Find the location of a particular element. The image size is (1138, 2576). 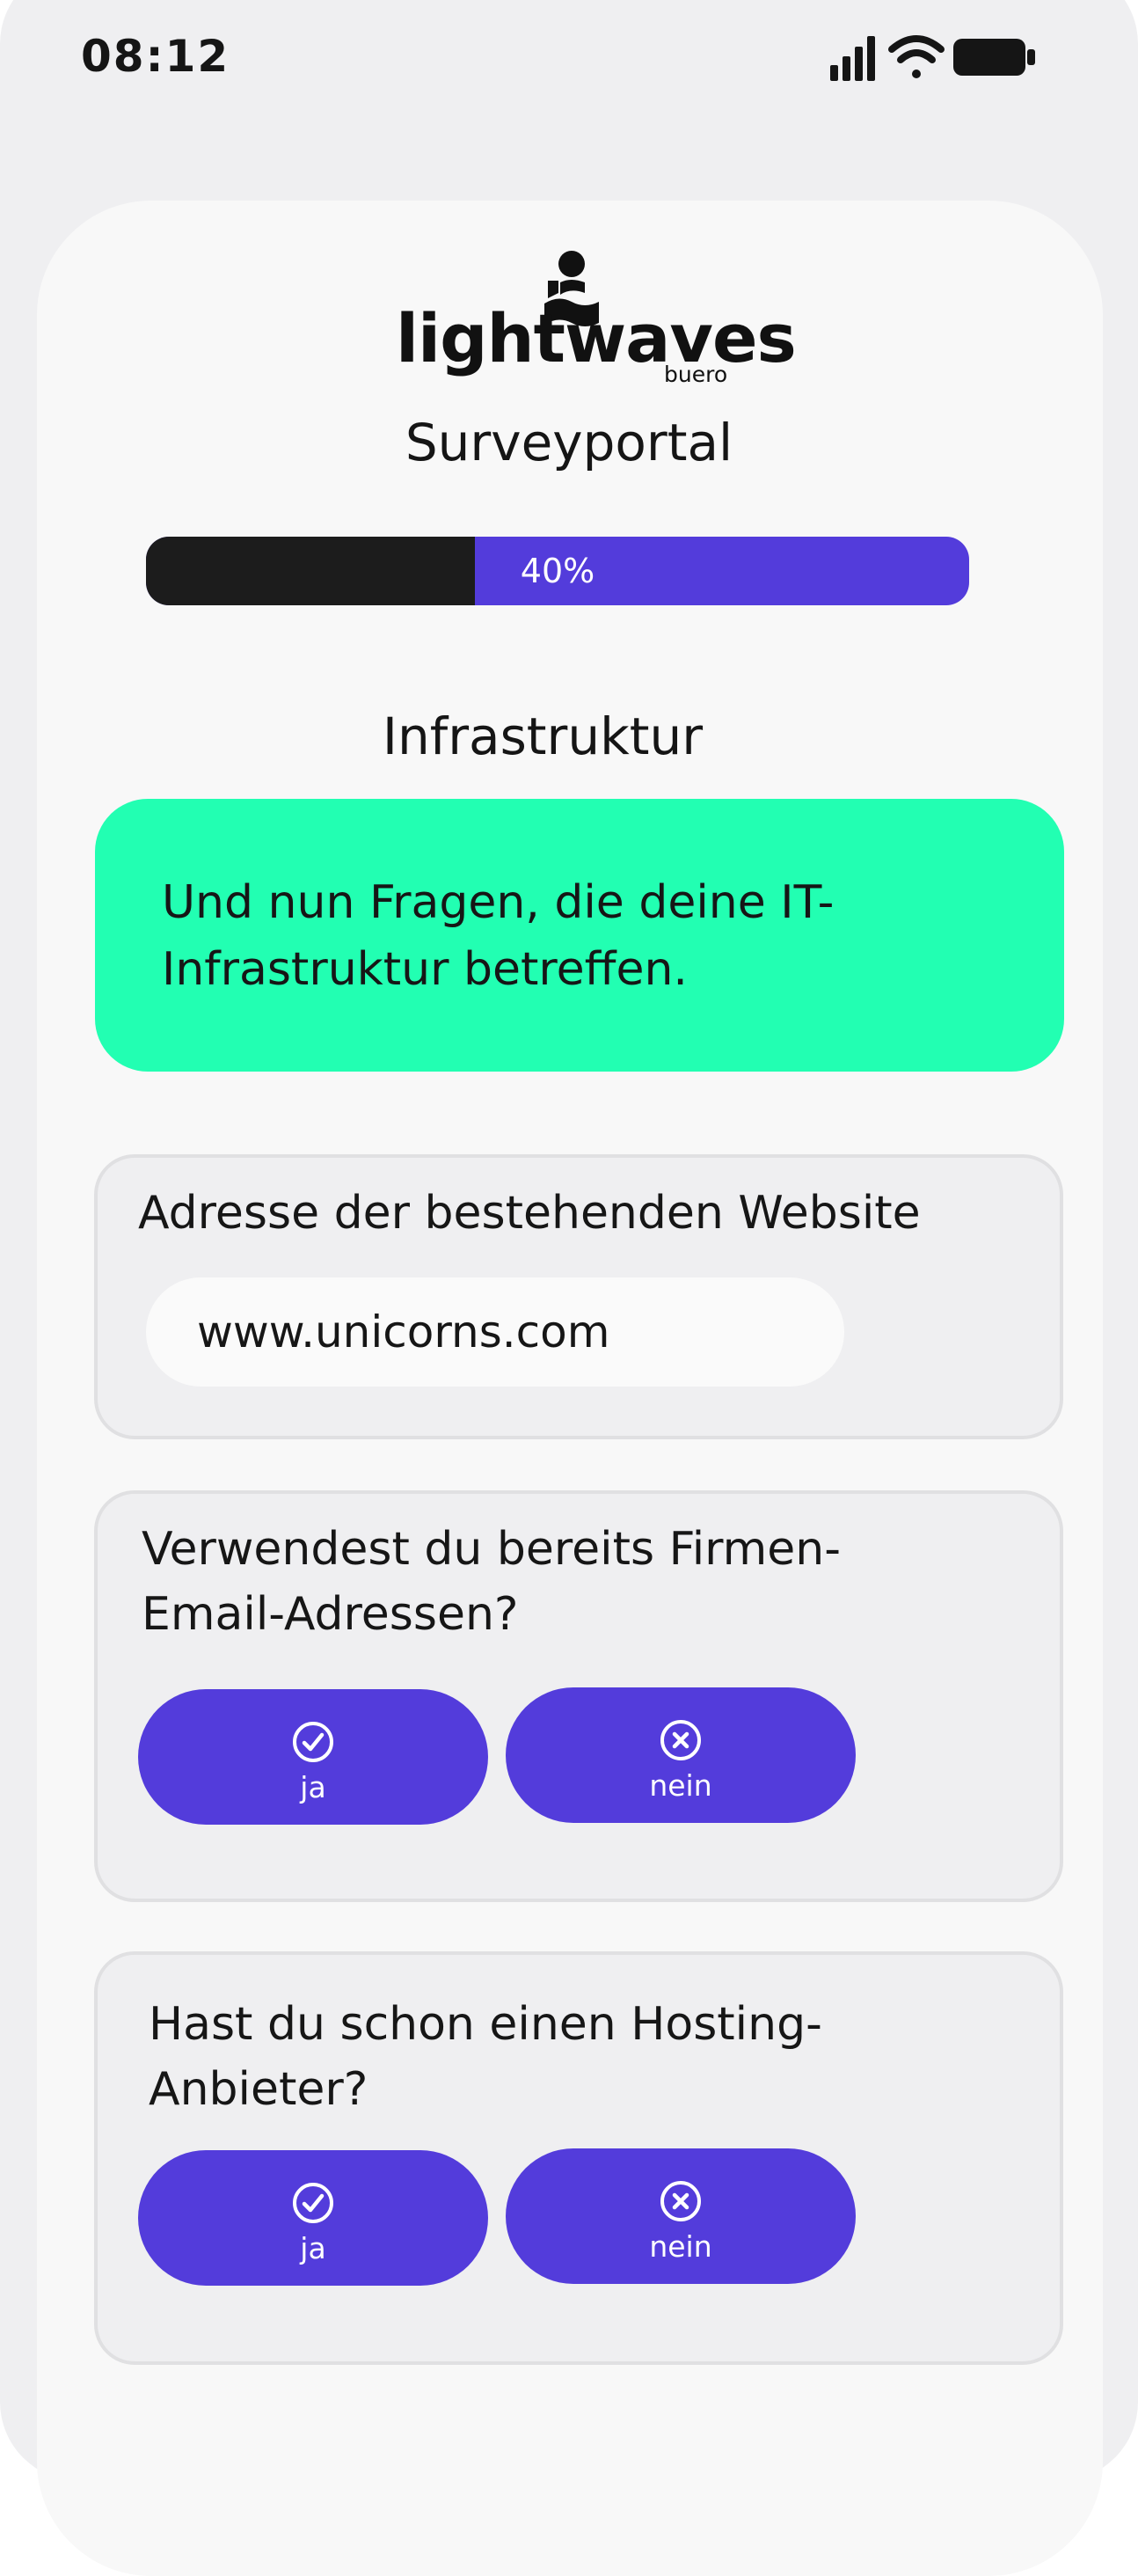

progress-bar: 40% is located at coordinates (557, 571).